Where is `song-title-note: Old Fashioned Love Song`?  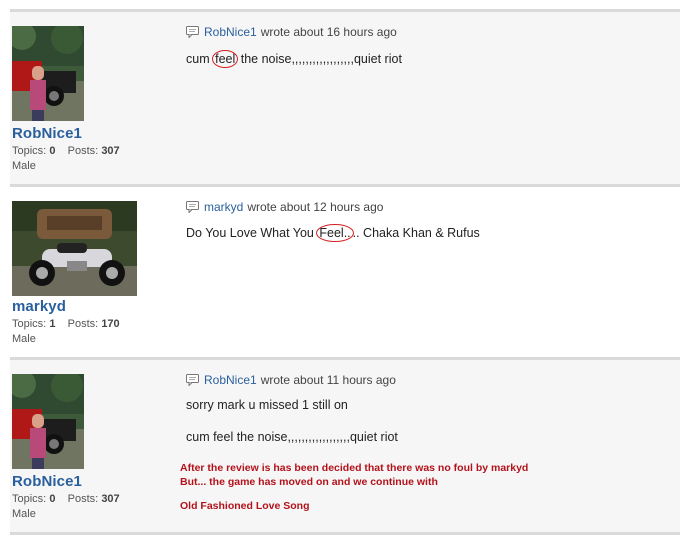
song-title-note: Old Fashioned Love Song is located at coordinates (245, 506).